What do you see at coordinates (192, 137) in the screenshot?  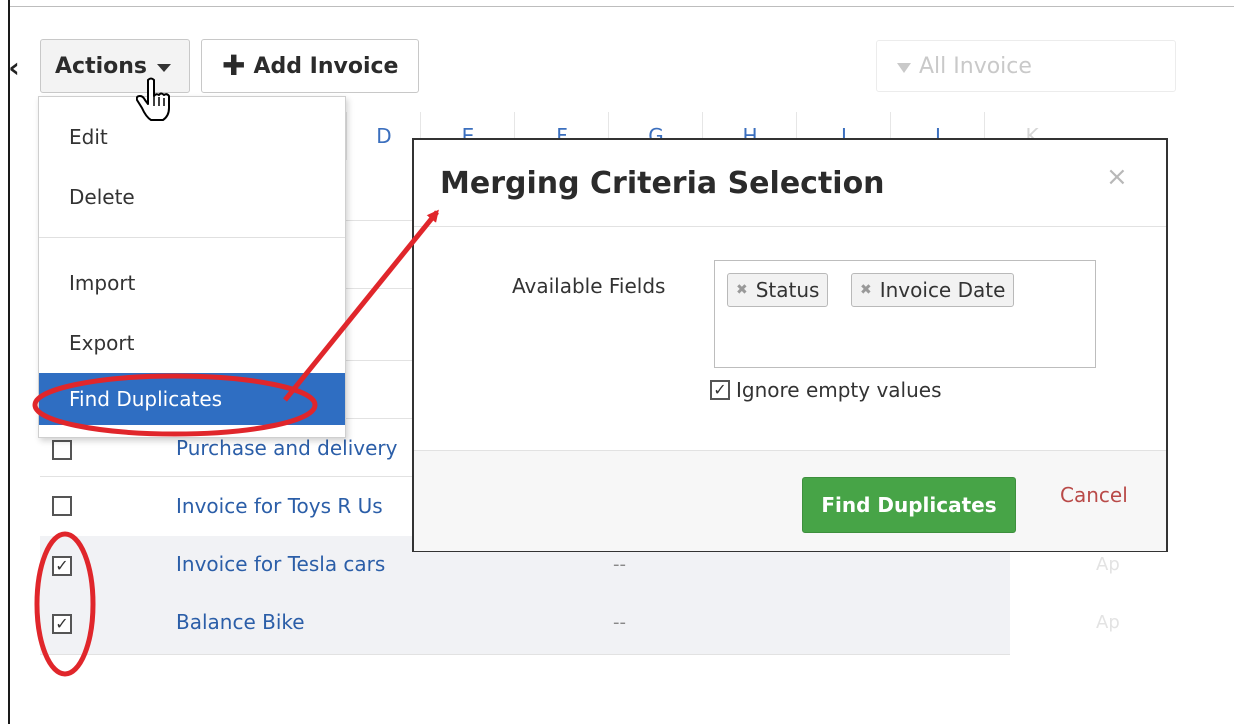 I see `menu-item-edit: Edit` at bounding box center [192, 137].